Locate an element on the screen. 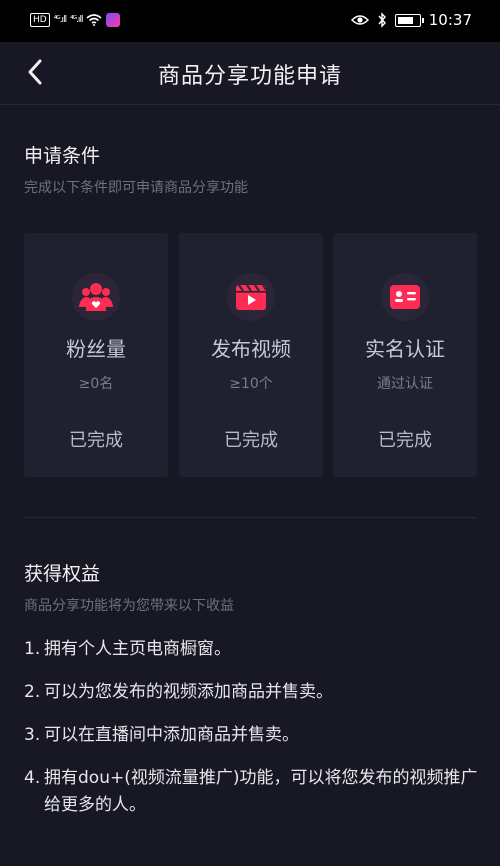 Image resolution: width=500 pixels, height=866 pixels. fans-icon is located at coordinates (96, 297).